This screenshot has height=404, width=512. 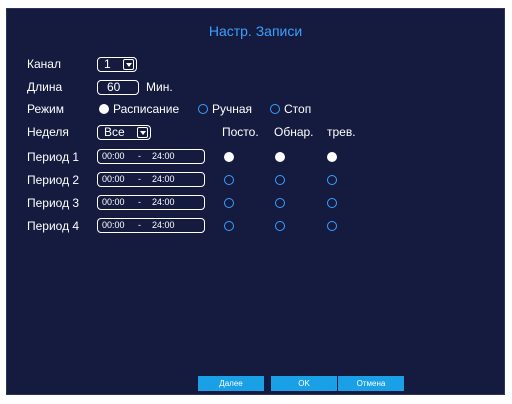 I want to click on period-2-constant-radio, so click(x=229, y=180).